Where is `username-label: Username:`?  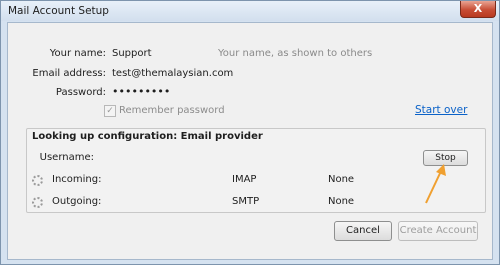
username-label: Username: is located at coordinates (66, 157).